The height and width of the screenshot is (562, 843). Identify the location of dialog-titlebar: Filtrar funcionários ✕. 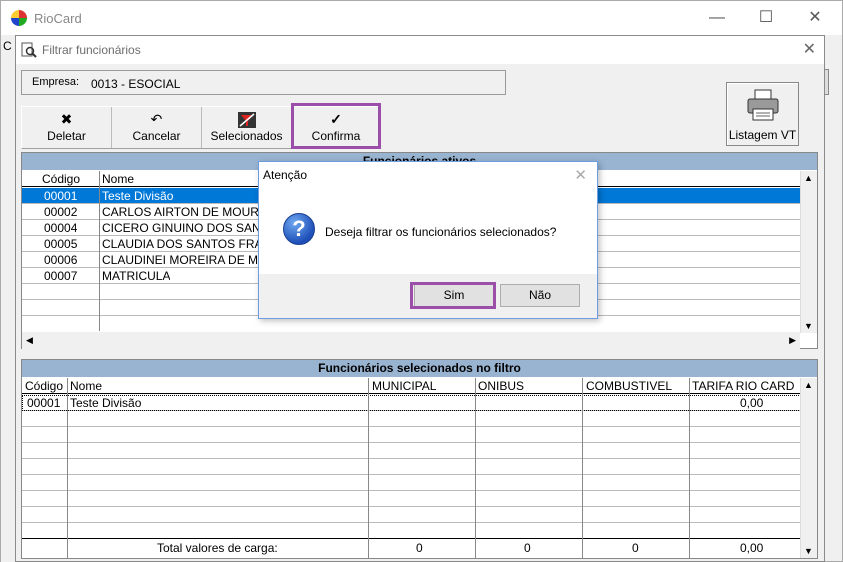
(420, 50).